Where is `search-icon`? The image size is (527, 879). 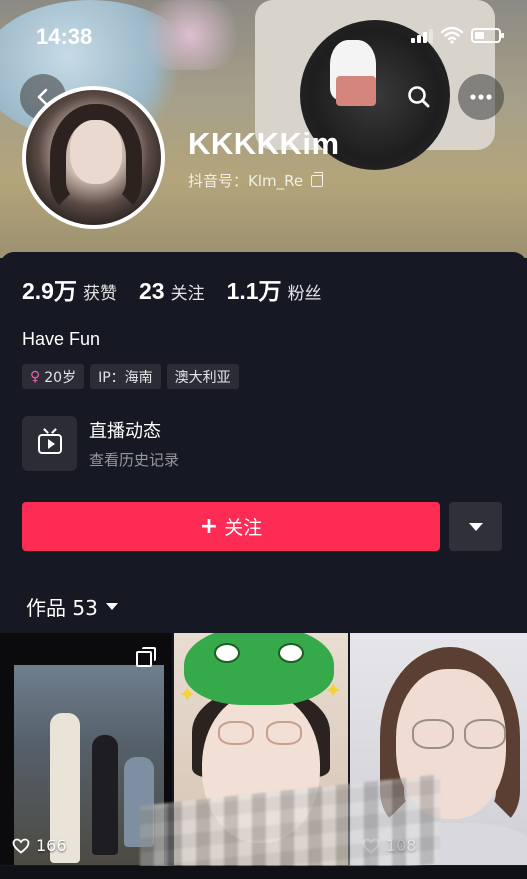 search-icon is located at coordinates (419, 97).